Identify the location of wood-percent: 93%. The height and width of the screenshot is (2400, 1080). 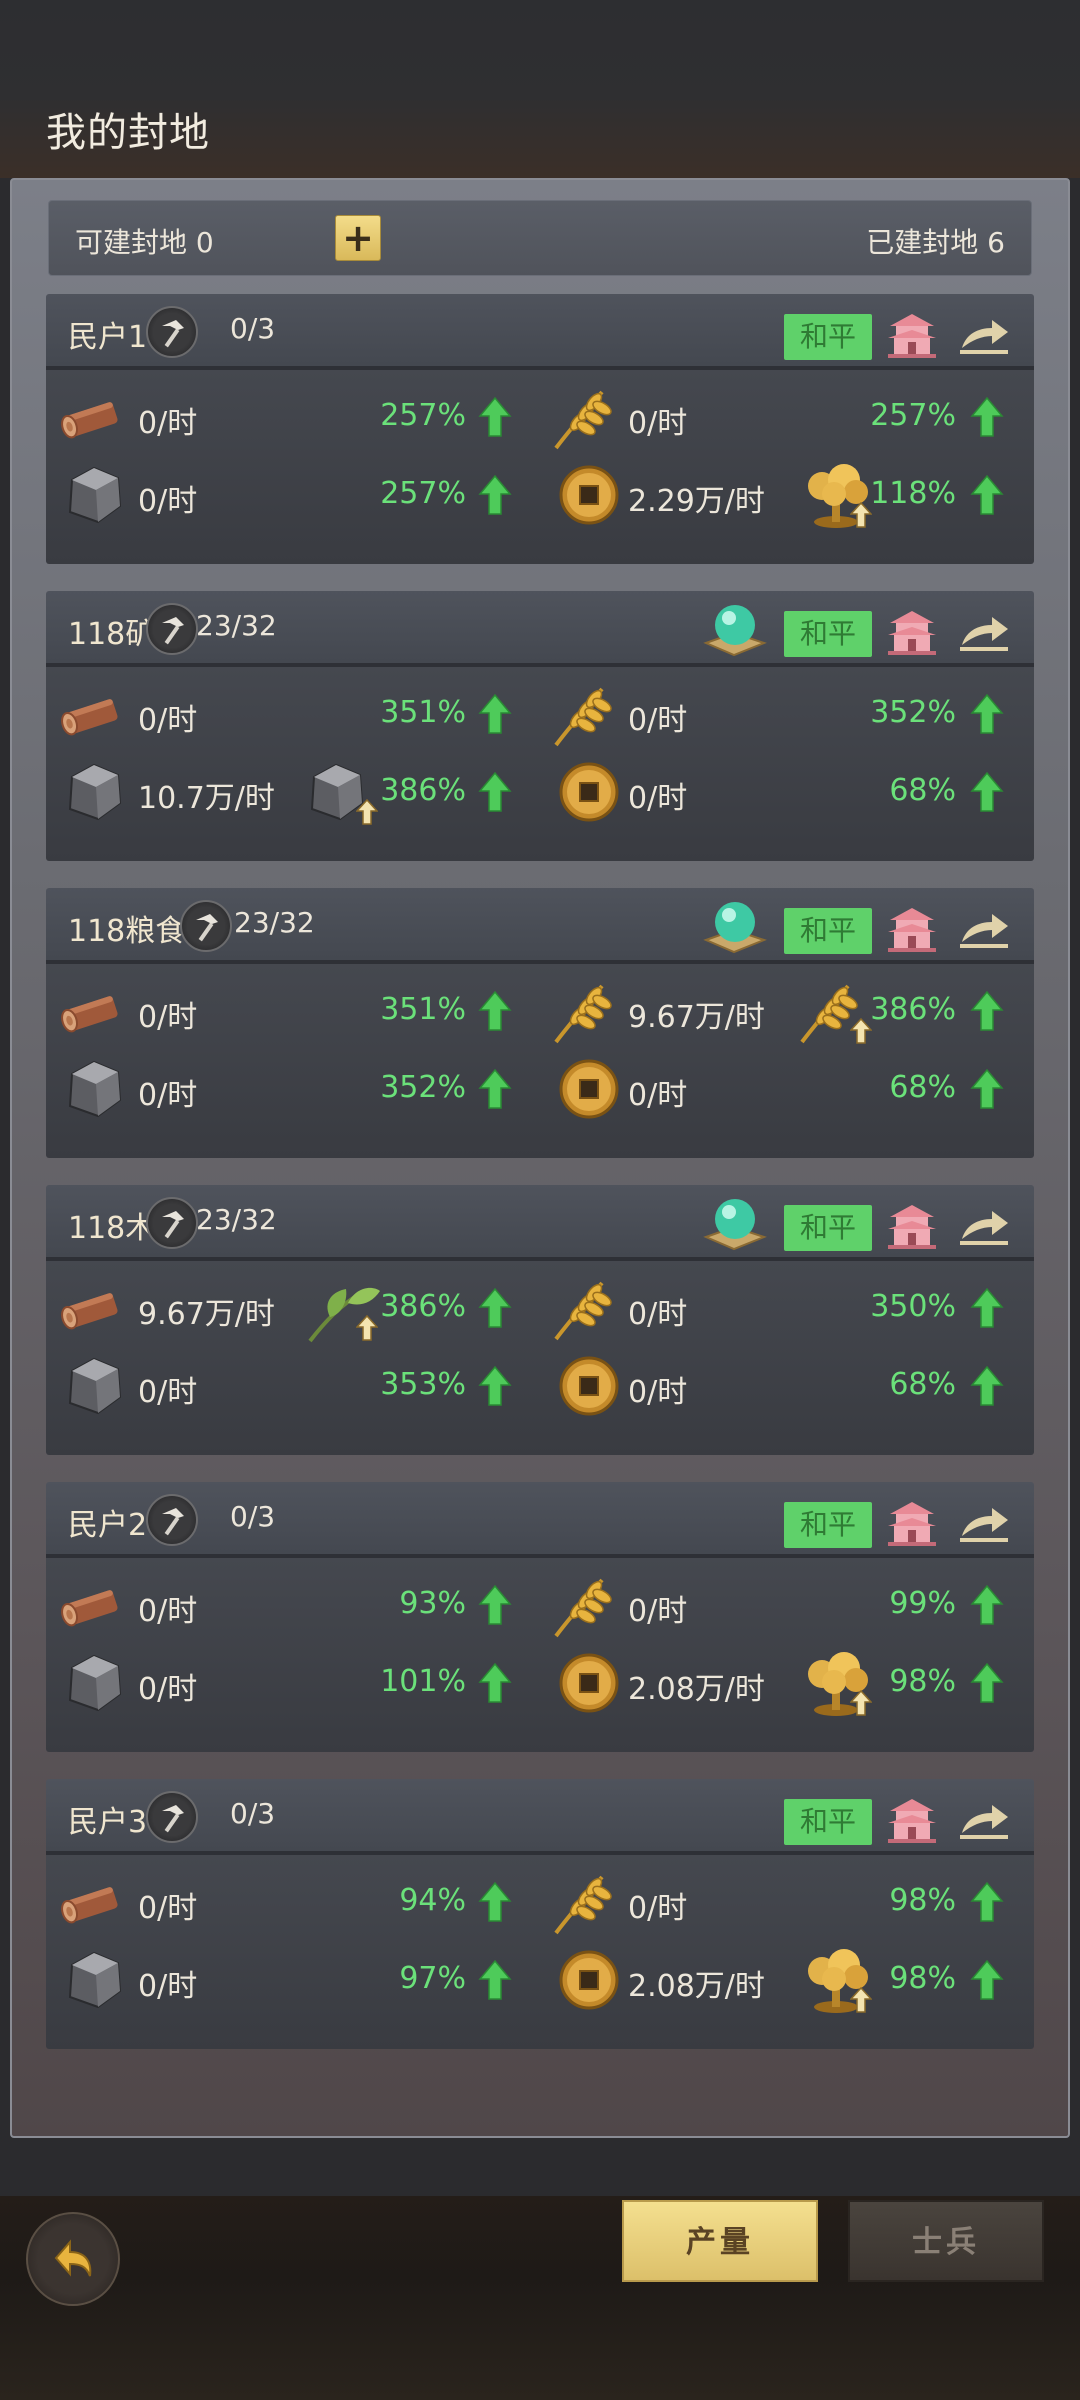
(432, 1603).